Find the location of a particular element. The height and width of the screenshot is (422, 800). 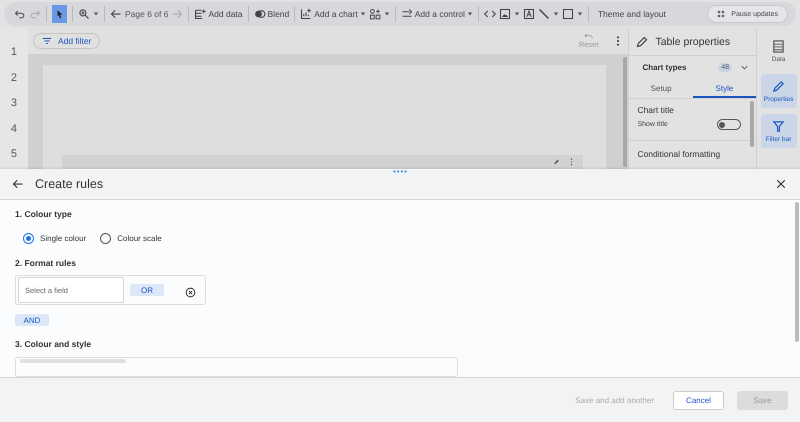

text-box-icon is located at coordinates (528, 14).